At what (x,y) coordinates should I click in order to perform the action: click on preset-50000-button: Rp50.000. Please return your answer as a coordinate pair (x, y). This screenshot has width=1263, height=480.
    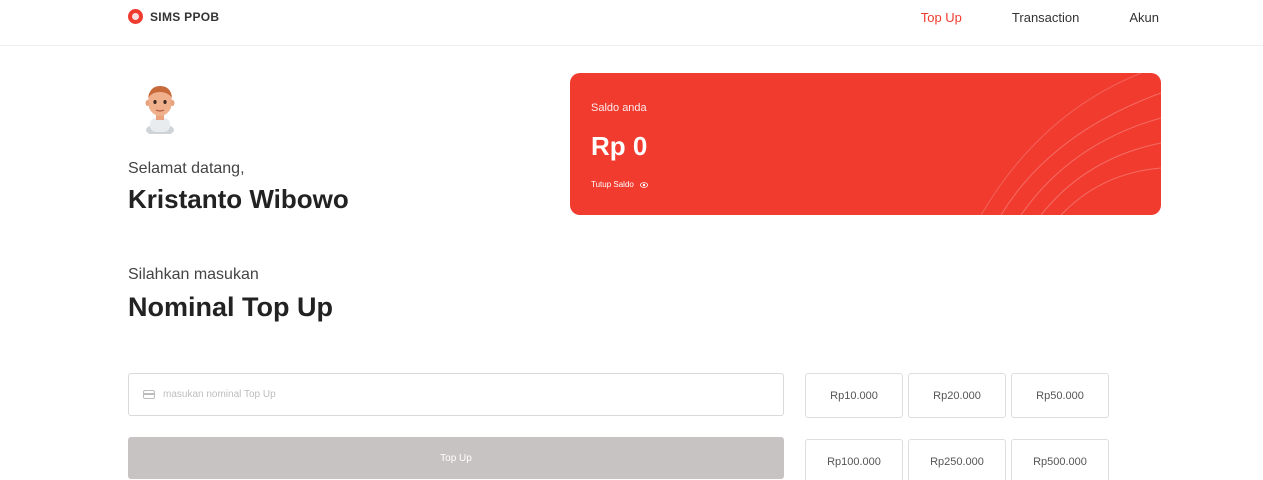
    Looking at the image, I should click on (1060, 395).